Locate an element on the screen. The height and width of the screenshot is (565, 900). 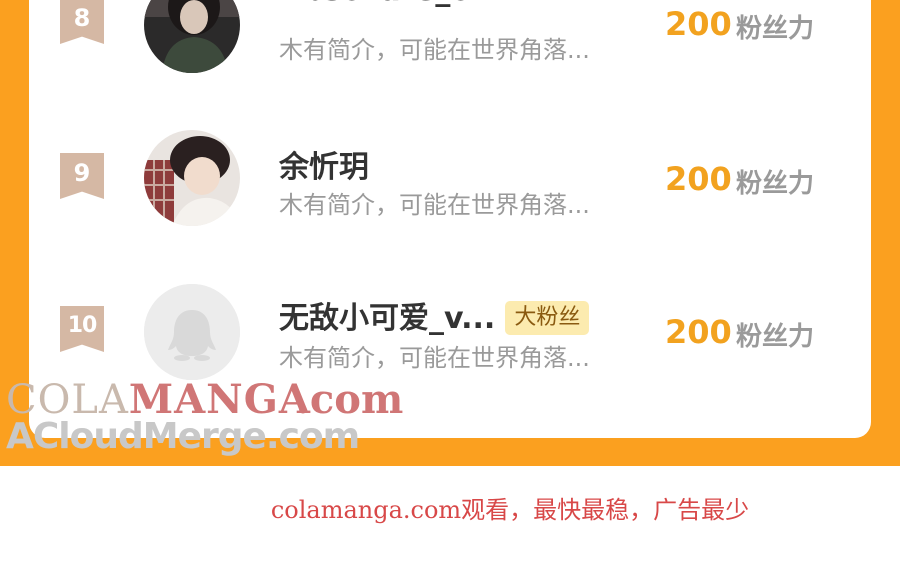
user-name: 余忻玥 is located at coordinates (324, 164).